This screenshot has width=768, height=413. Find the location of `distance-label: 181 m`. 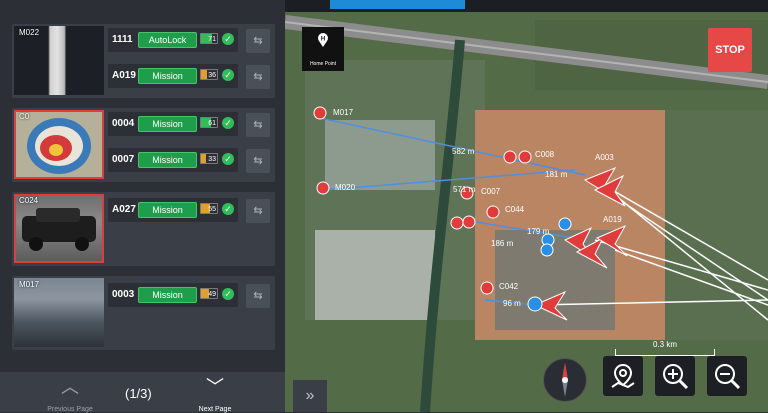

distance-label: 181 m is located at coordinates (556, 174).